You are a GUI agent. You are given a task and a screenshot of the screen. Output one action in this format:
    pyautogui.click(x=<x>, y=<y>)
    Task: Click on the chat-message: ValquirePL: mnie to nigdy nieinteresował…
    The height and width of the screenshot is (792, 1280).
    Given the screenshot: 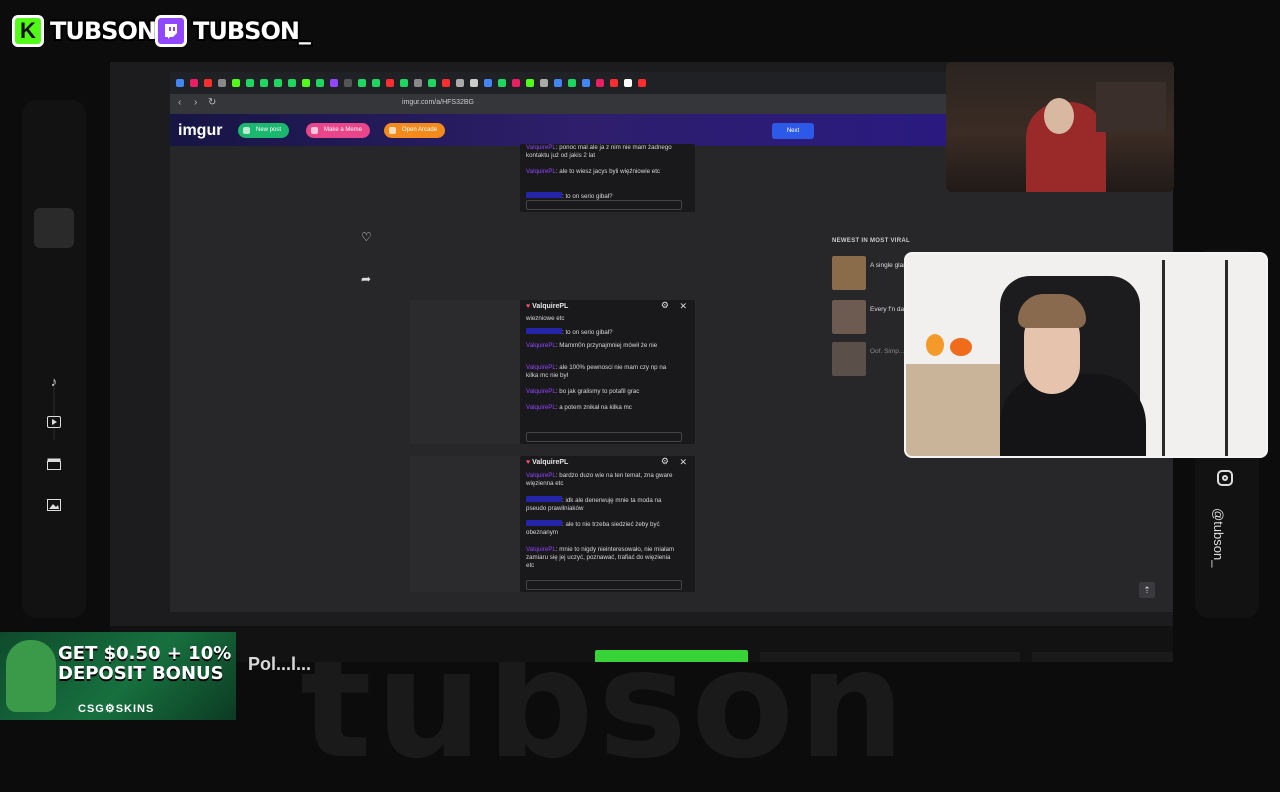 What is the action you would take?
    pyautogui.click(x=600, y=557)
    